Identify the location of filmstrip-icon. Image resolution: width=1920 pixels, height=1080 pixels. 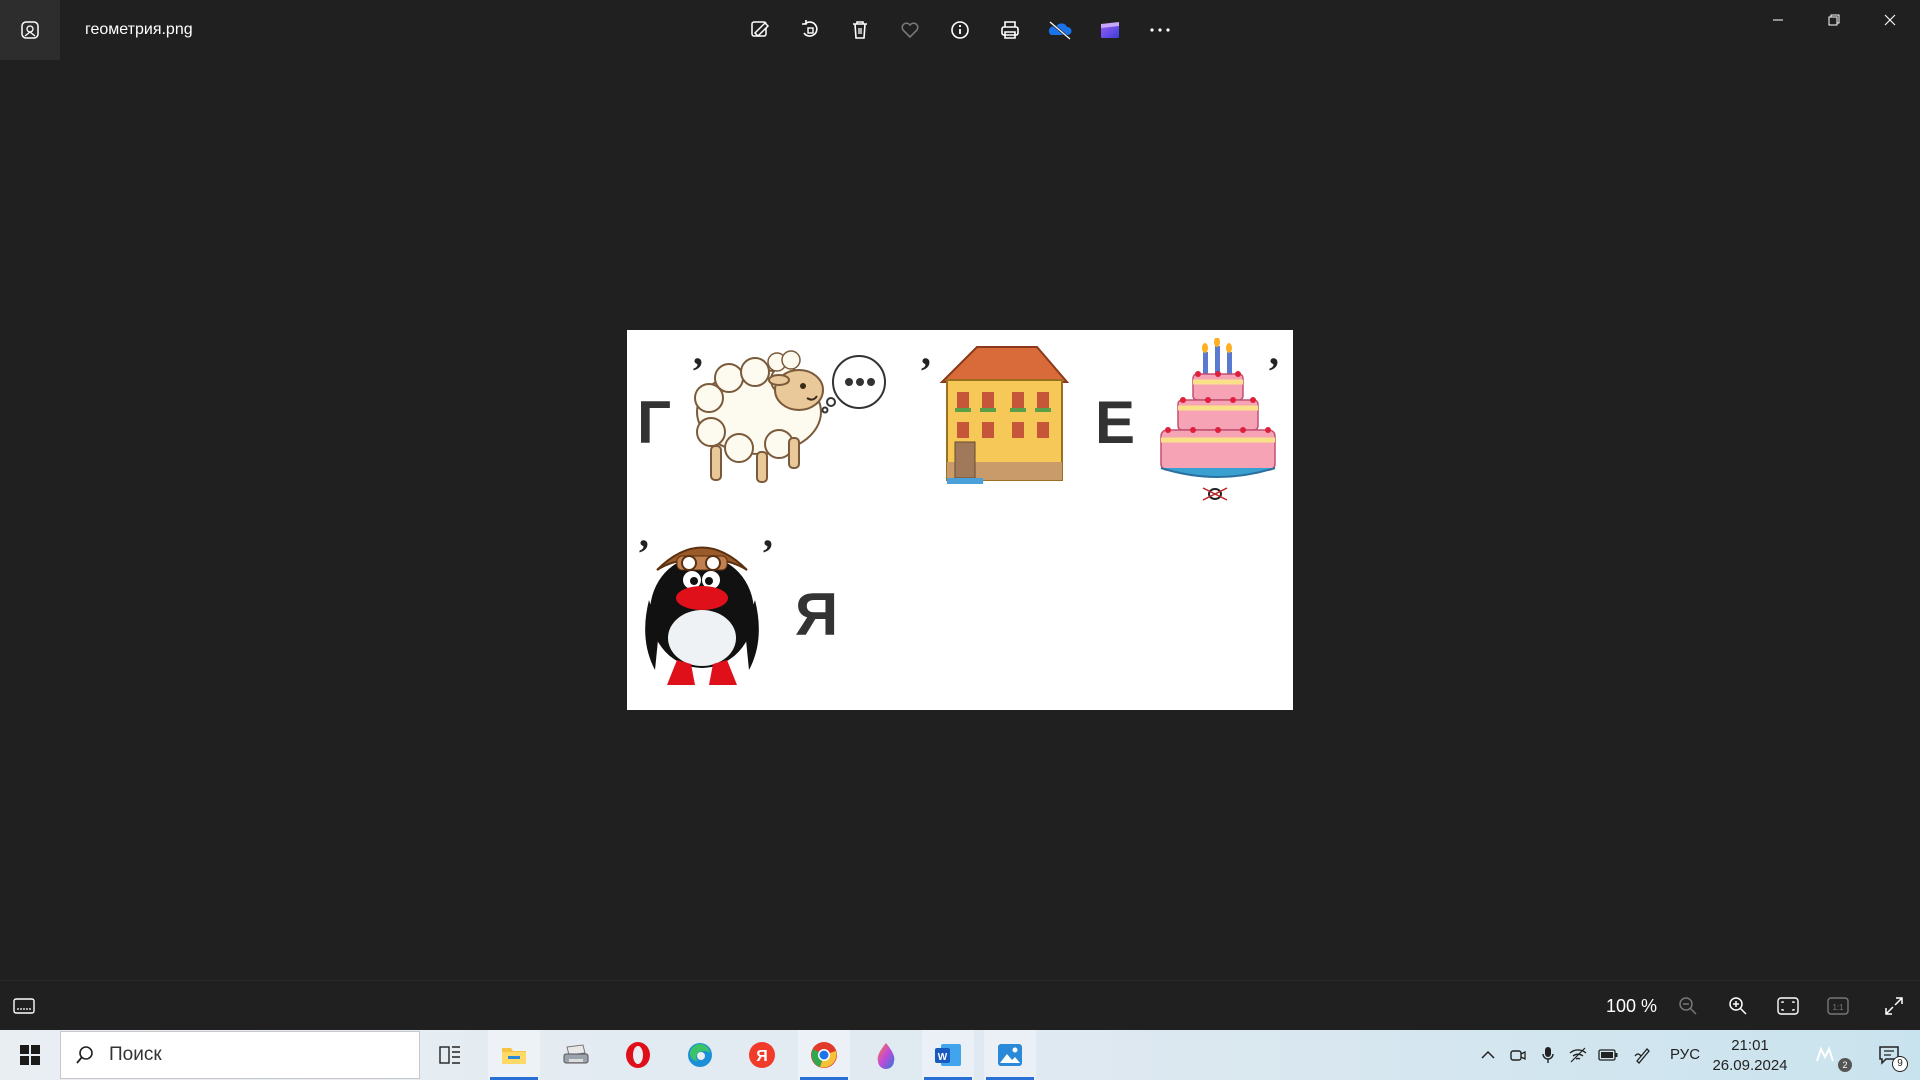
(24, 1006).